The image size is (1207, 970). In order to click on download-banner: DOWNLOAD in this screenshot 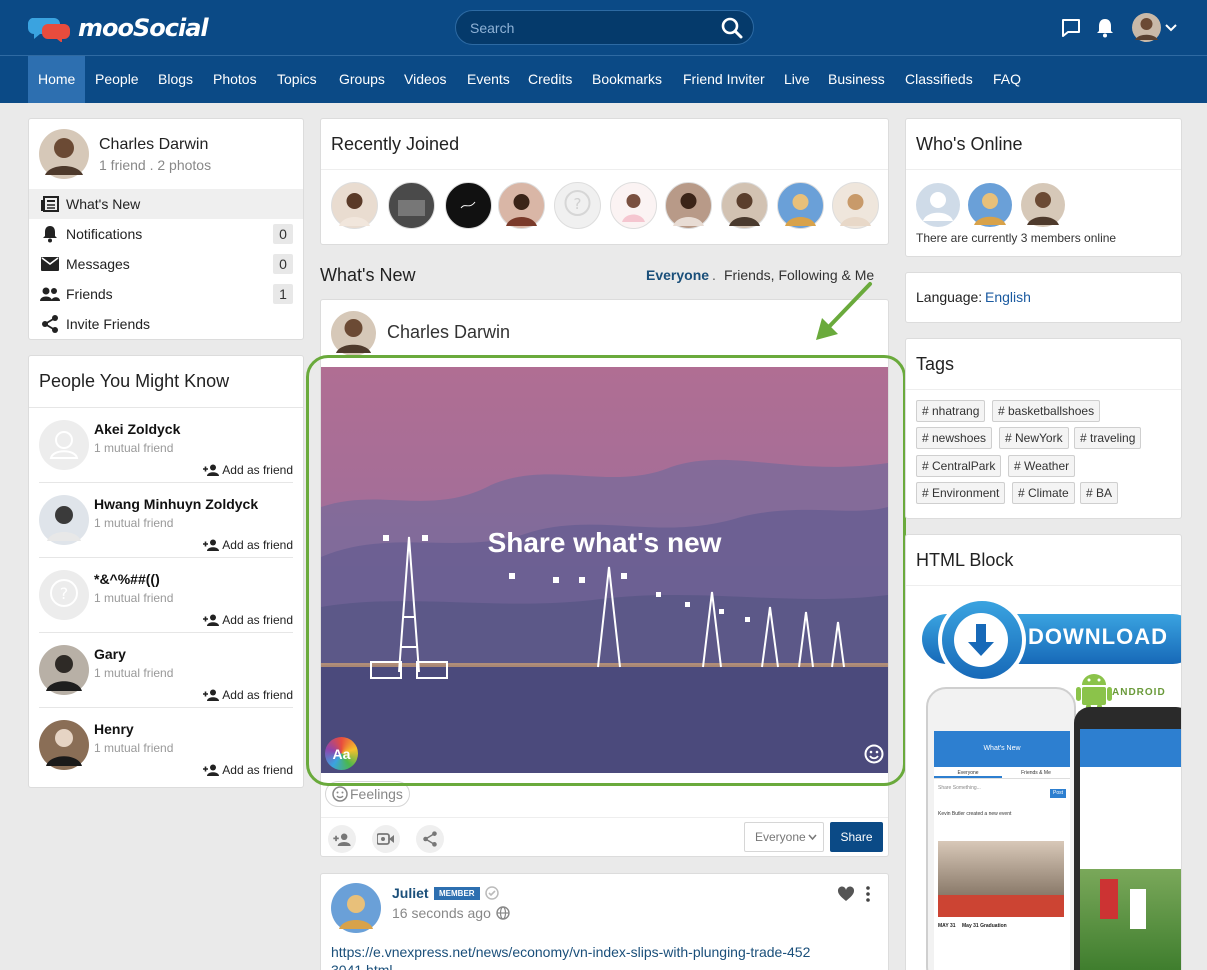, I will do `click(1049, 640)`.